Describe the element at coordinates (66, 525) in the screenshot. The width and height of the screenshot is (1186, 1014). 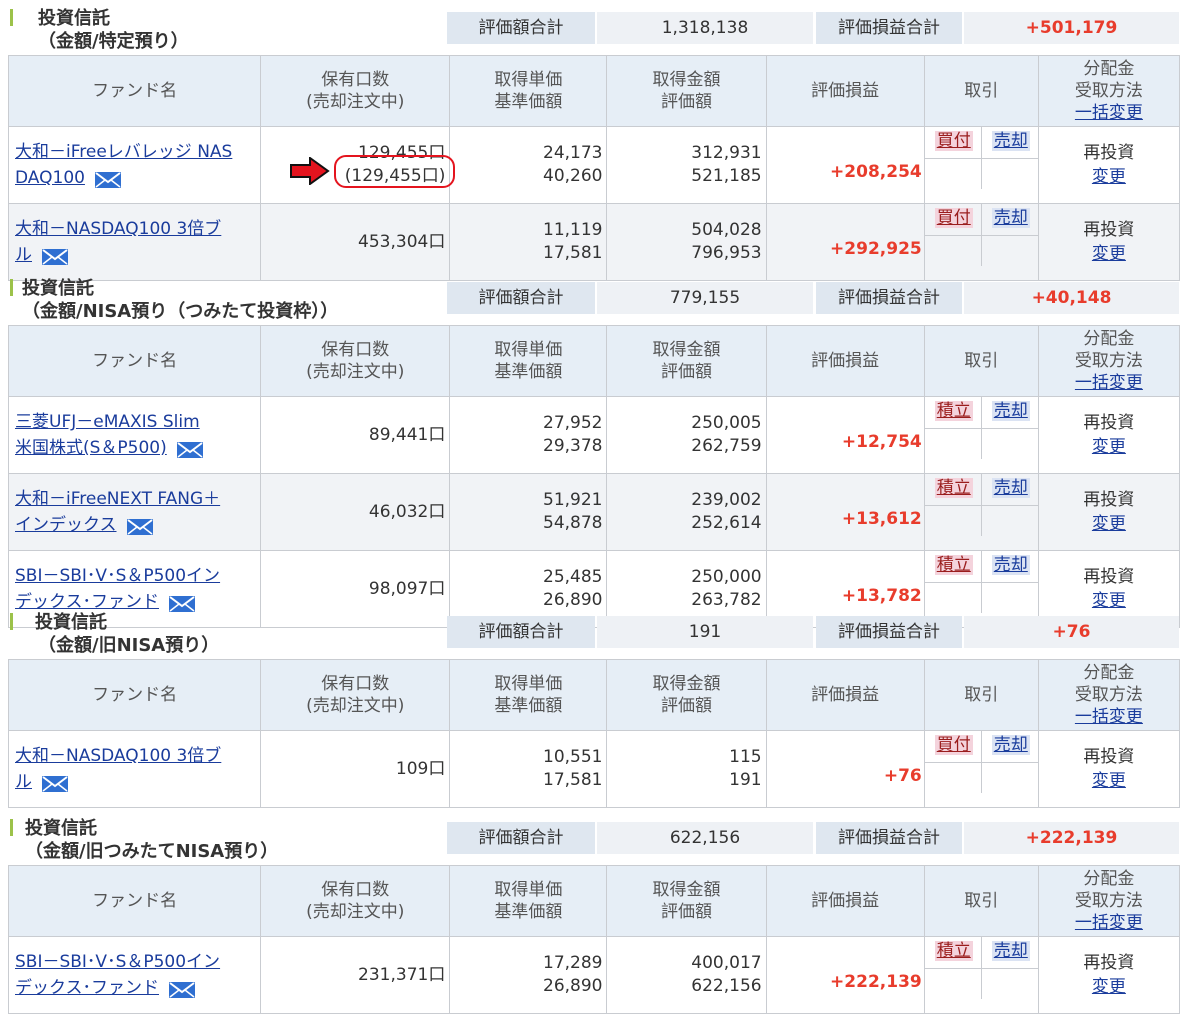
I see `fund-name-link: インデックス` at that location.